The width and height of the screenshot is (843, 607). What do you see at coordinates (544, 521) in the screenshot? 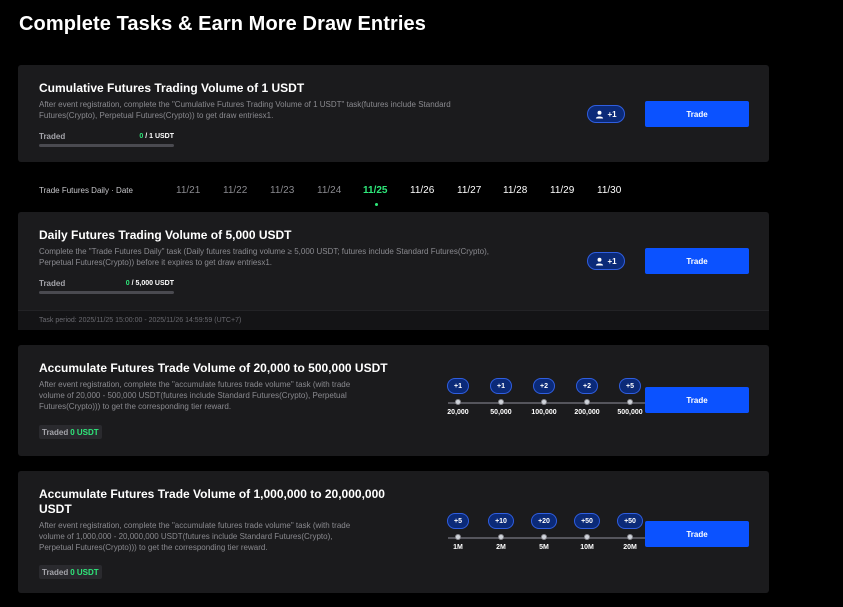
I see `tier-reward-badge: +20` at bounding box center [544, 521].